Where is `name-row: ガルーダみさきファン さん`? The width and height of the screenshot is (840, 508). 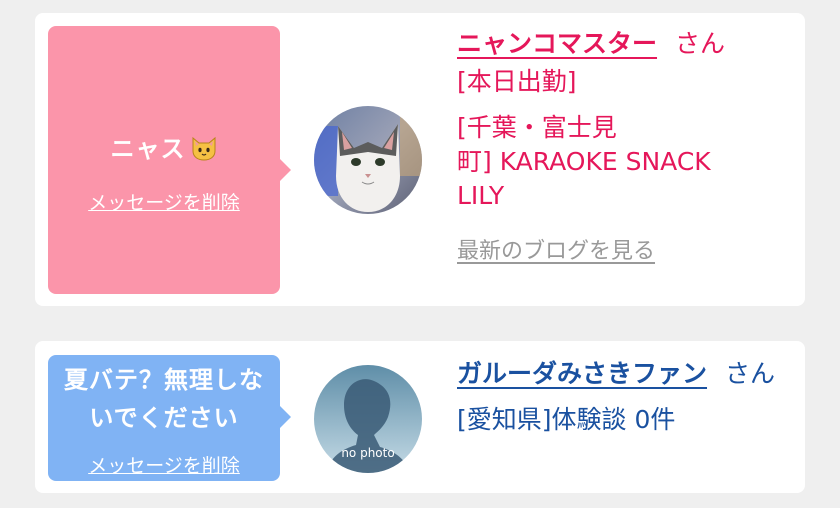 name-row: ガルーダみさきファン さん is located at coordinates (622, 374).